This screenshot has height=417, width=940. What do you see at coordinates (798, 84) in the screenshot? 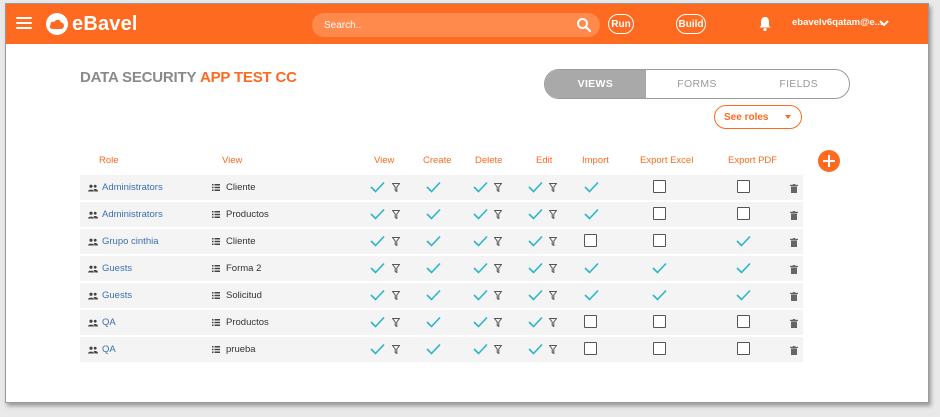
I see `tab-fields: FIELDS` at bounding box center [798, 84].